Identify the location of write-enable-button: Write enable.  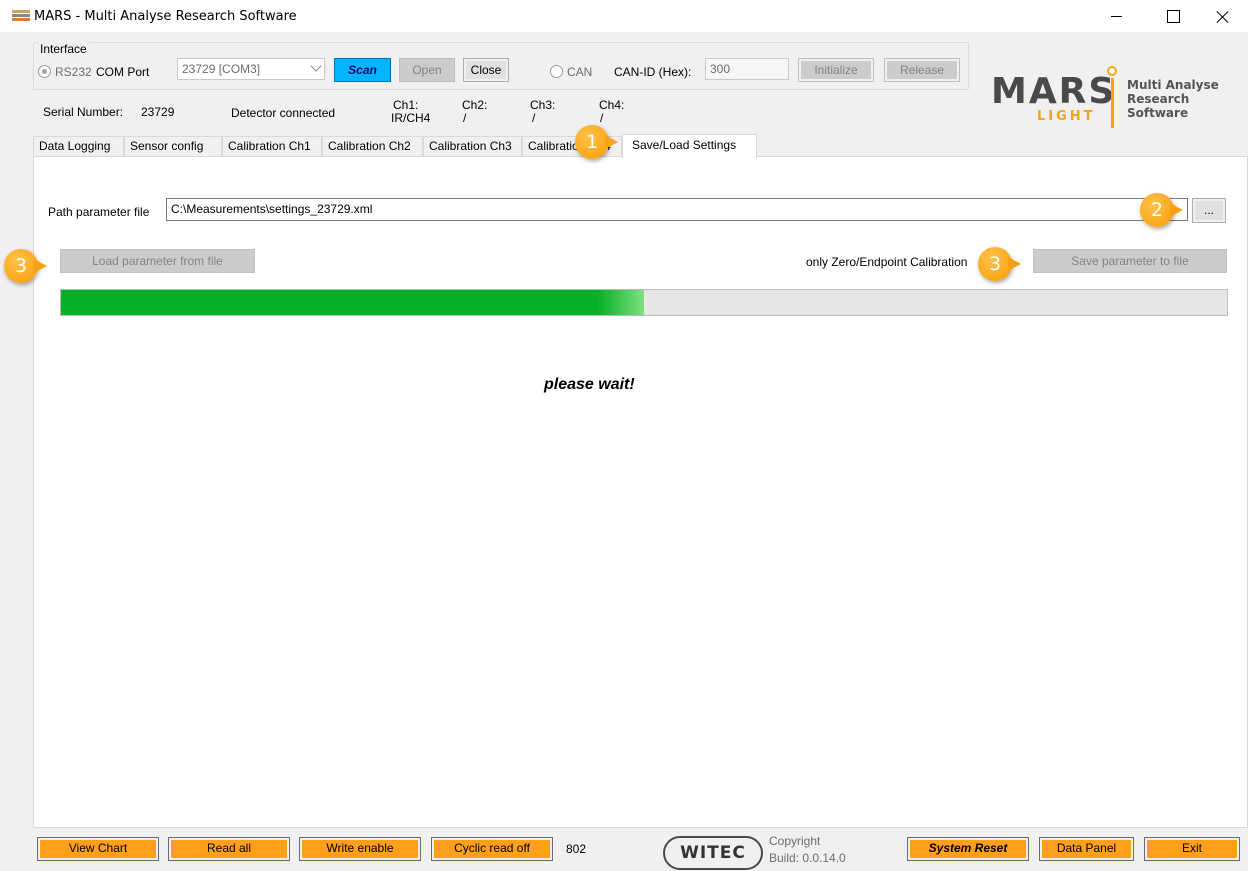
(360, 849).